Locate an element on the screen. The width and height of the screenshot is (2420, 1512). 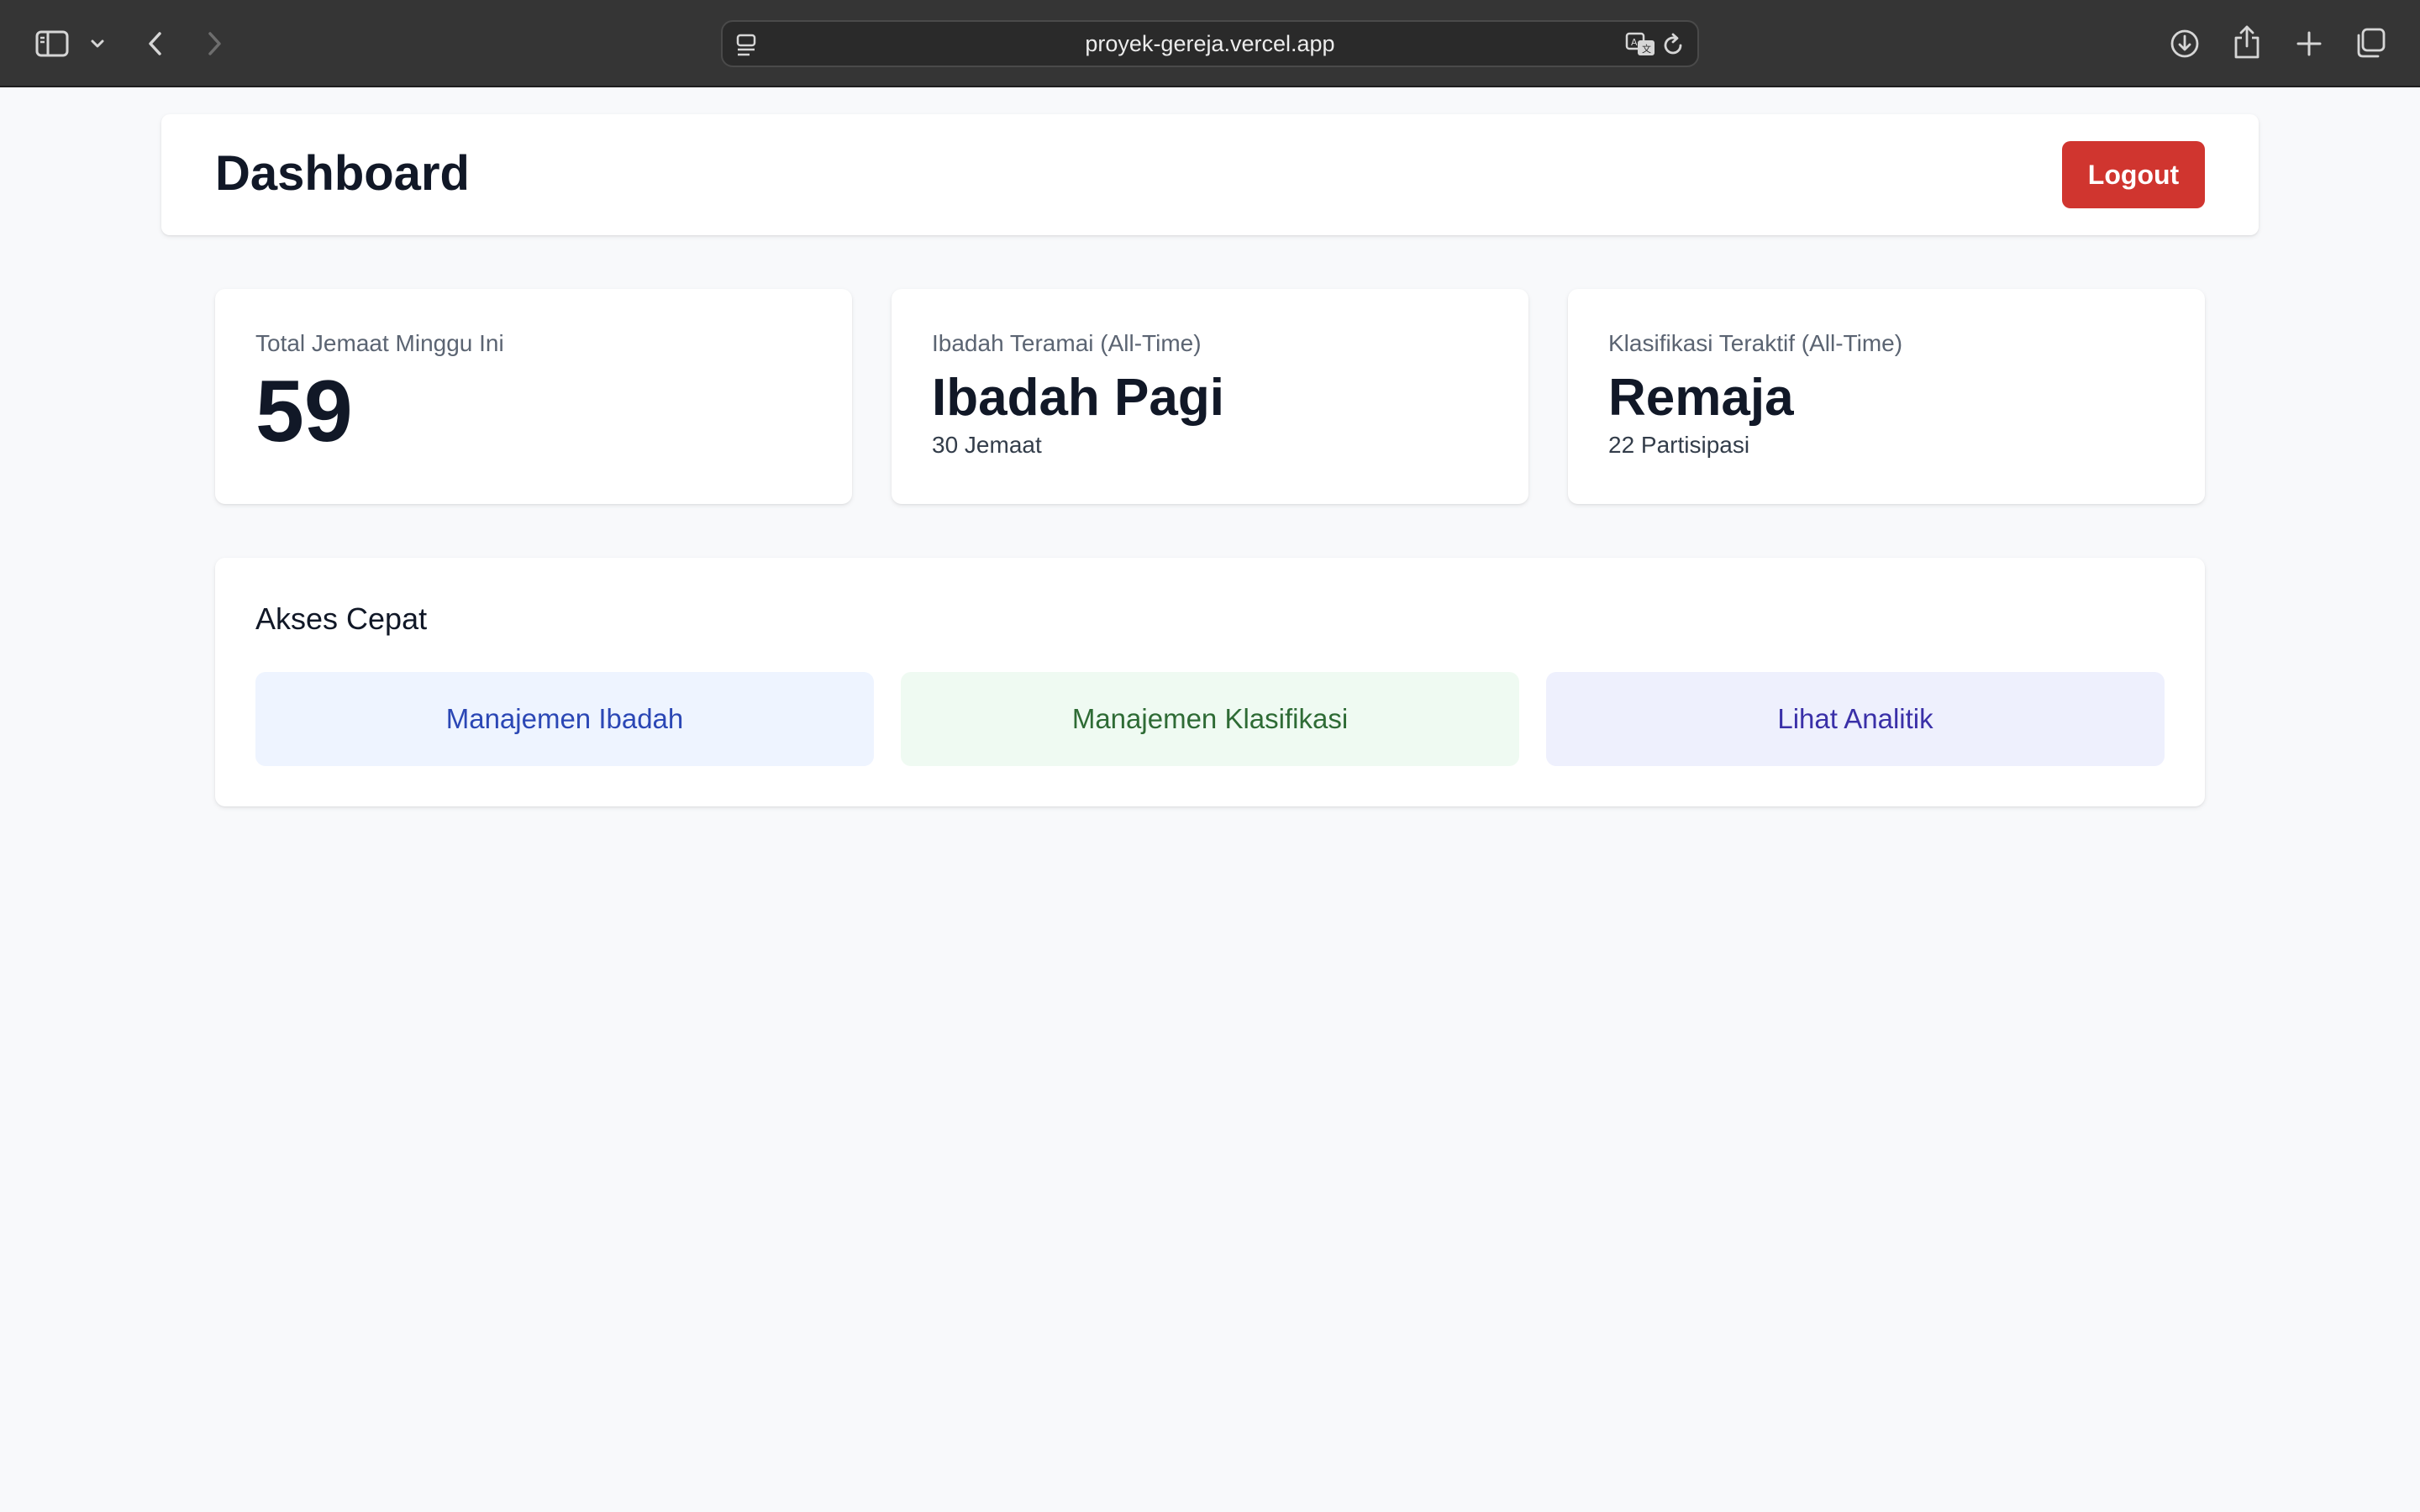
back-icon is located at coordinates (154, 43).